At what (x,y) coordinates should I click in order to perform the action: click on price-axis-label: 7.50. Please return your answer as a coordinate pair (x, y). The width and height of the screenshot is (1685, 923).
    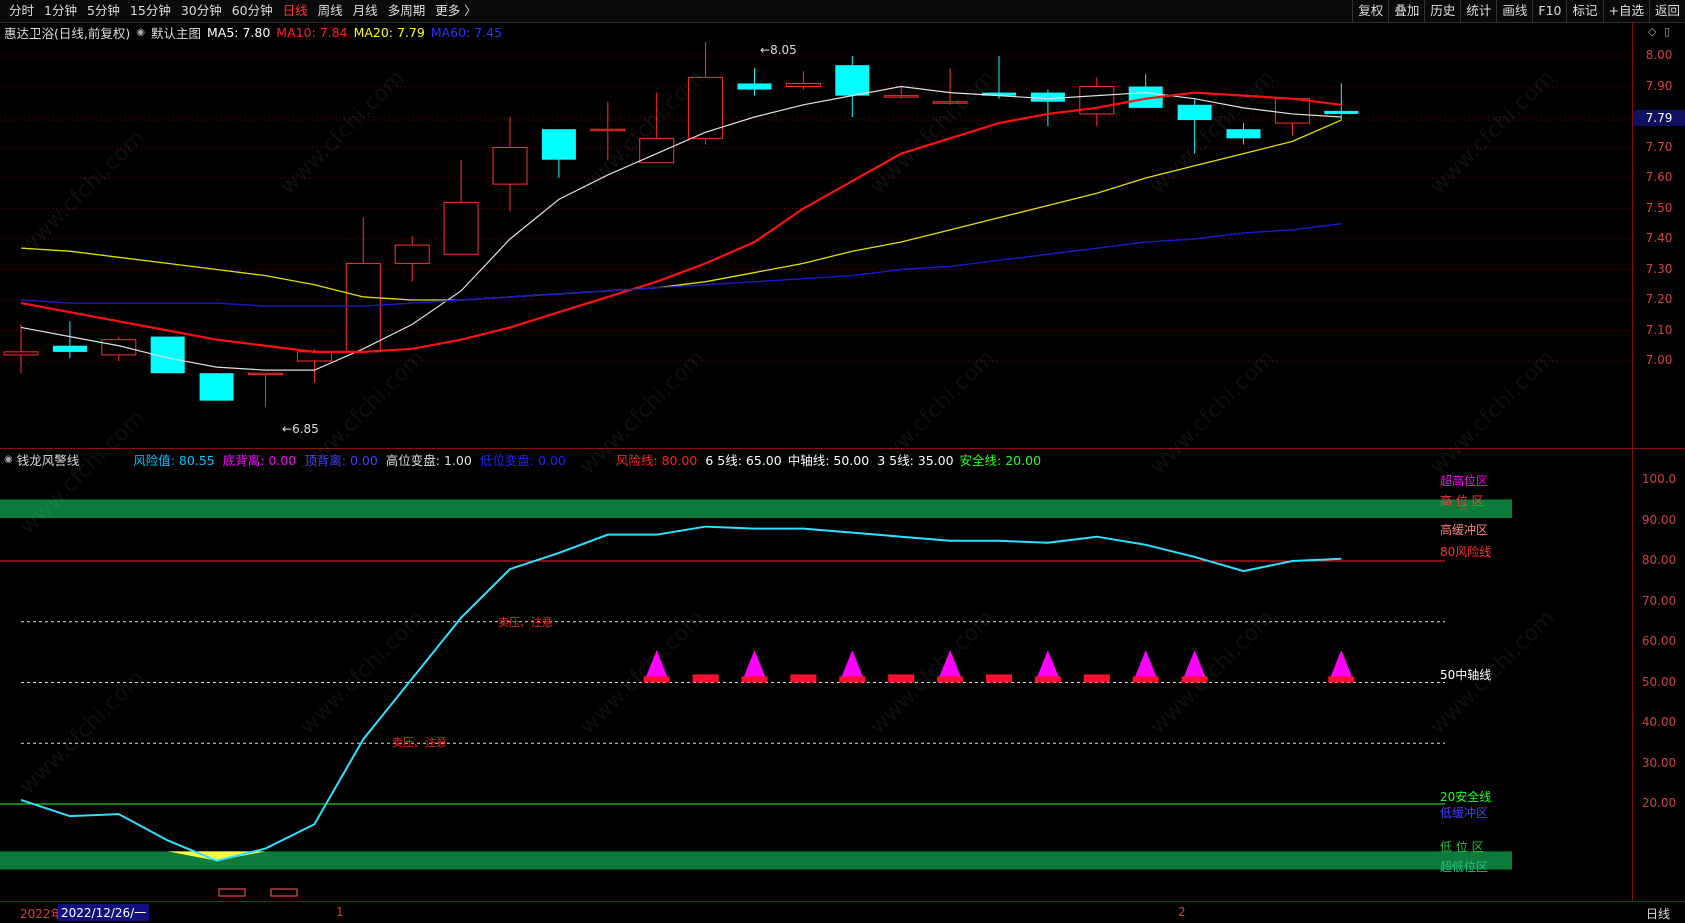
    Looking at the image, I should click on (1659, 207).